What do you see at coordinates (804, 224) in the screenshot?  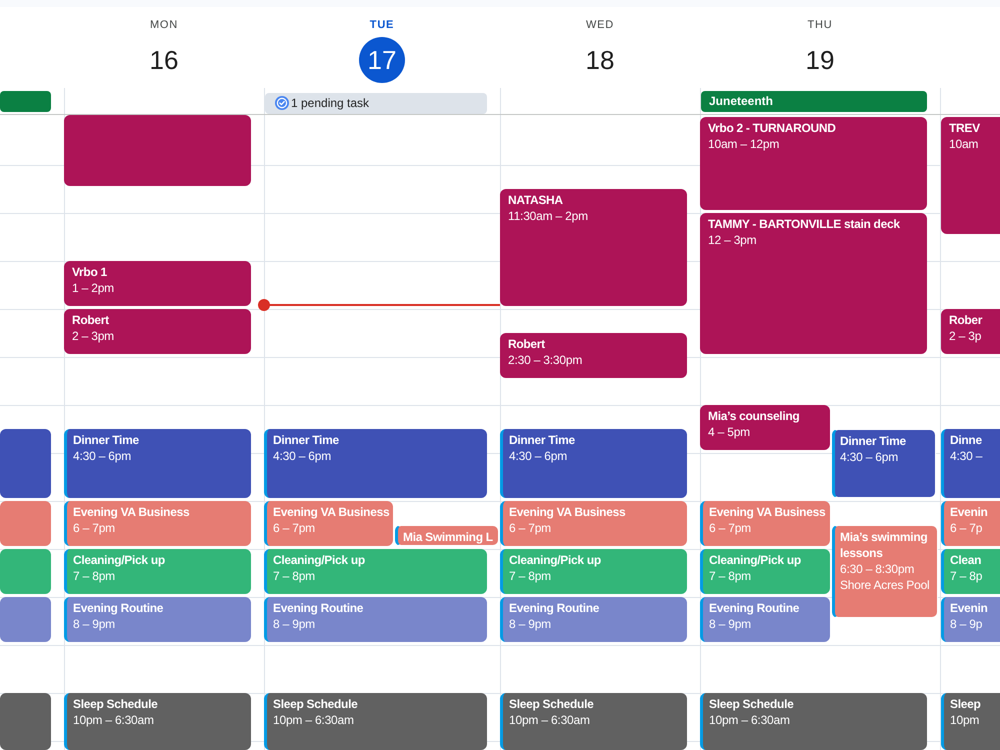 I see `event-title: TAMMY - BARTONVILLE stain deck` at bounding box center [804, 224].